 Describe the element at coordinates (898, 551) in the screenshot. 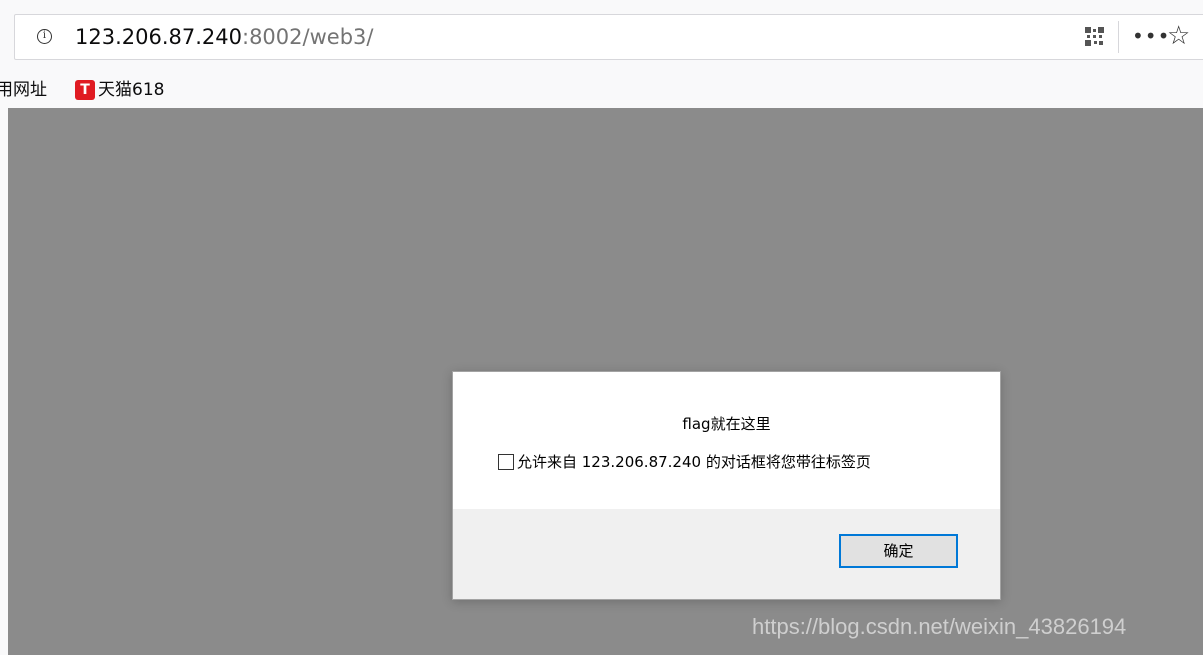

I see `ok-button: 确定` at that location.